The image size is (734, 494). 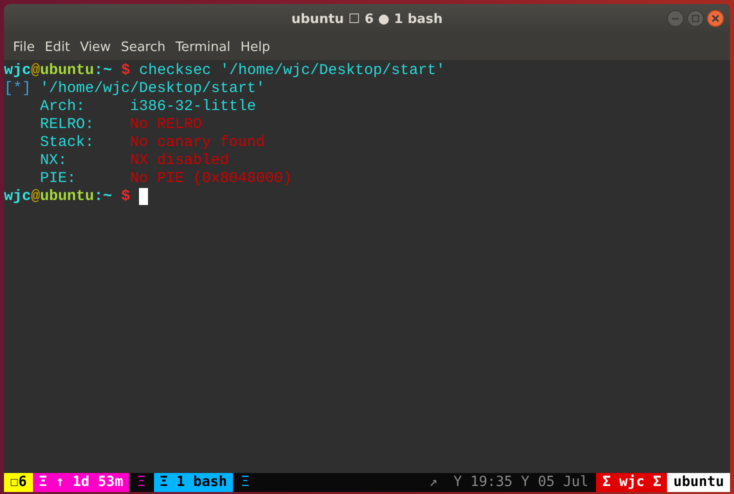 What do you see at coordinates (95, 47) in the screenshot?
I see `menu-item: View` at bounding box center [95, 47].